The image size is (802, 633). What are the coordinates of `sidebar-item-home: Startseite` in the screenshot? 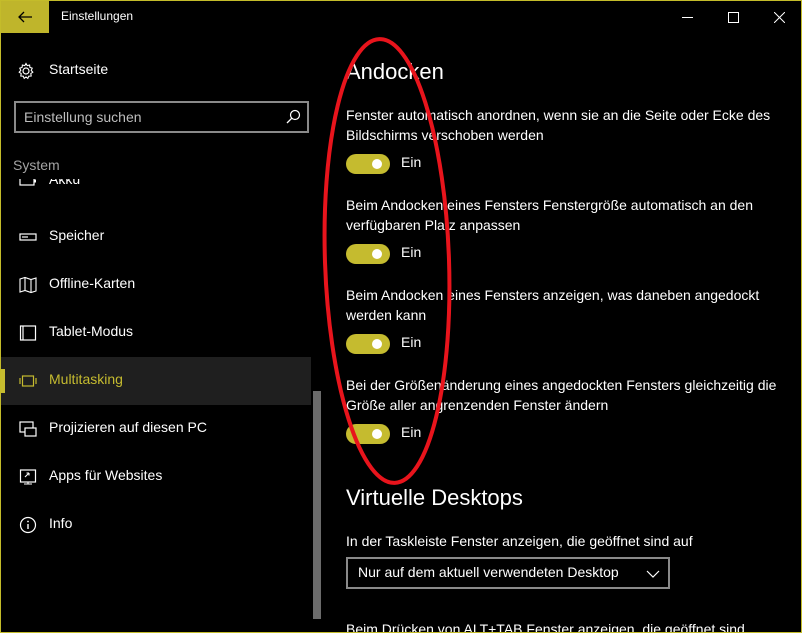 It's located at (162, 71).